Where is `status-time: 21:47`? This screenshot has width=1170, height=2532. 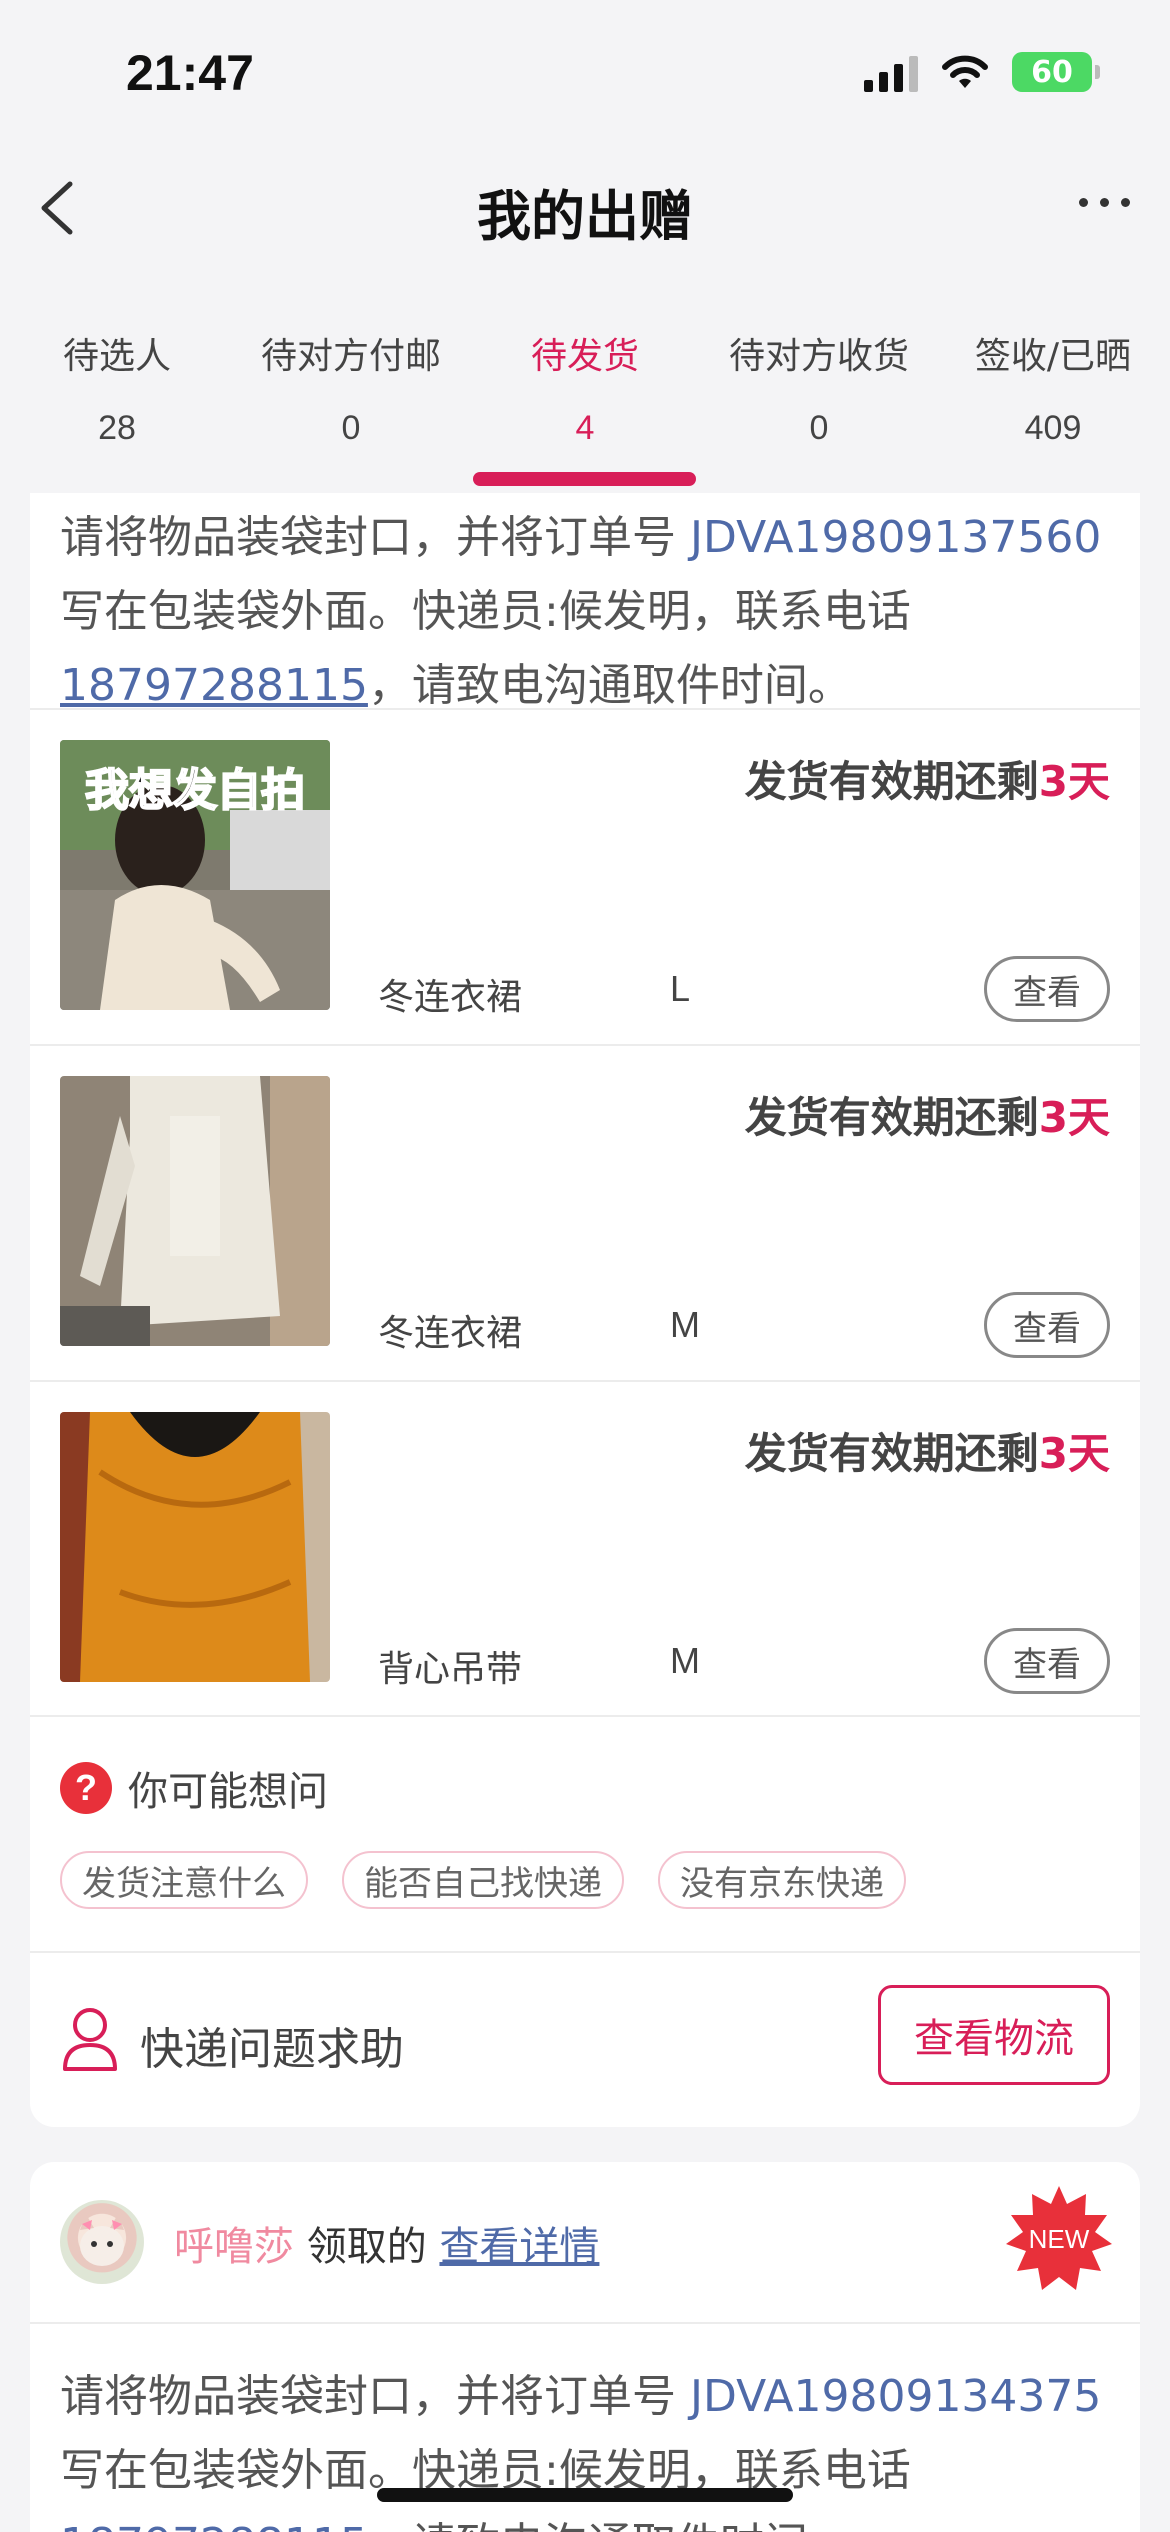
status-time: 21:47 is located at coordinates (190, 73).